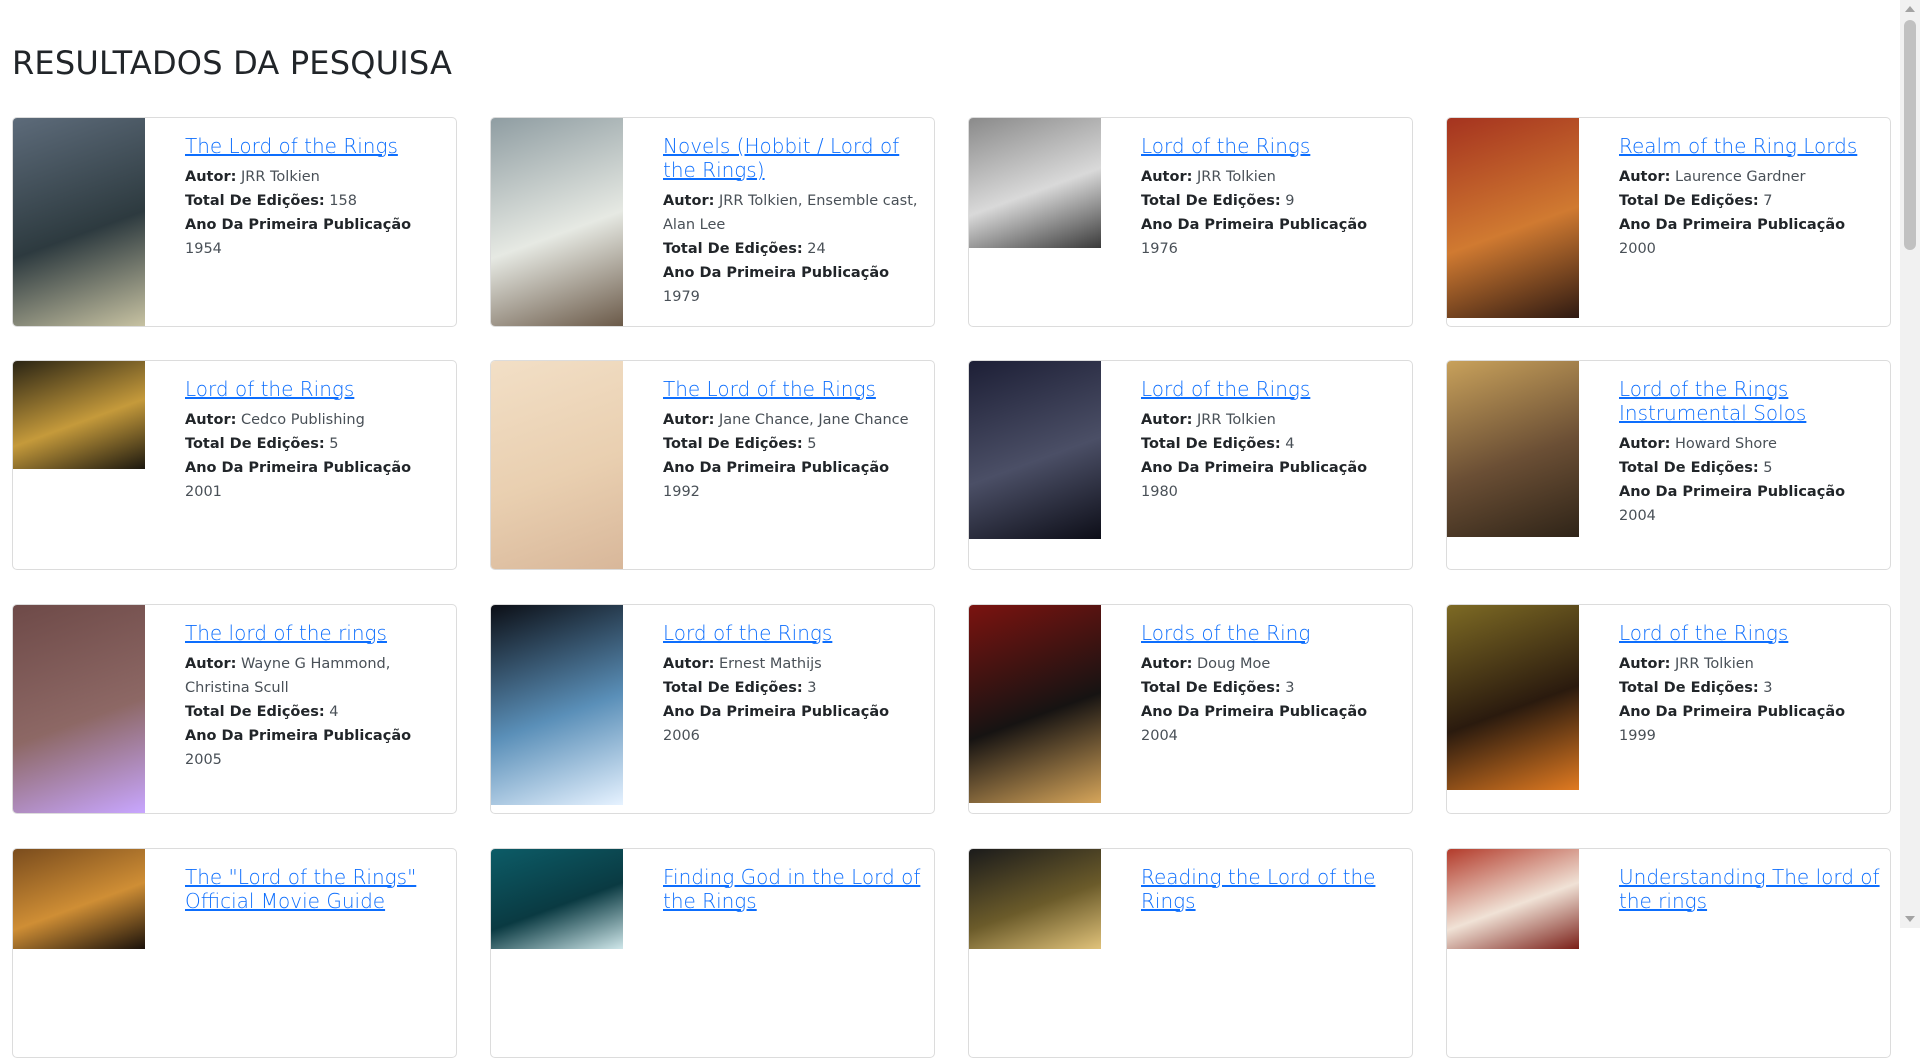 The image size is (1920, 1058). Describe the element at coordinates (316, 201) in the screenshot. I see `book-editions: Total De Edições: 158` at that location.